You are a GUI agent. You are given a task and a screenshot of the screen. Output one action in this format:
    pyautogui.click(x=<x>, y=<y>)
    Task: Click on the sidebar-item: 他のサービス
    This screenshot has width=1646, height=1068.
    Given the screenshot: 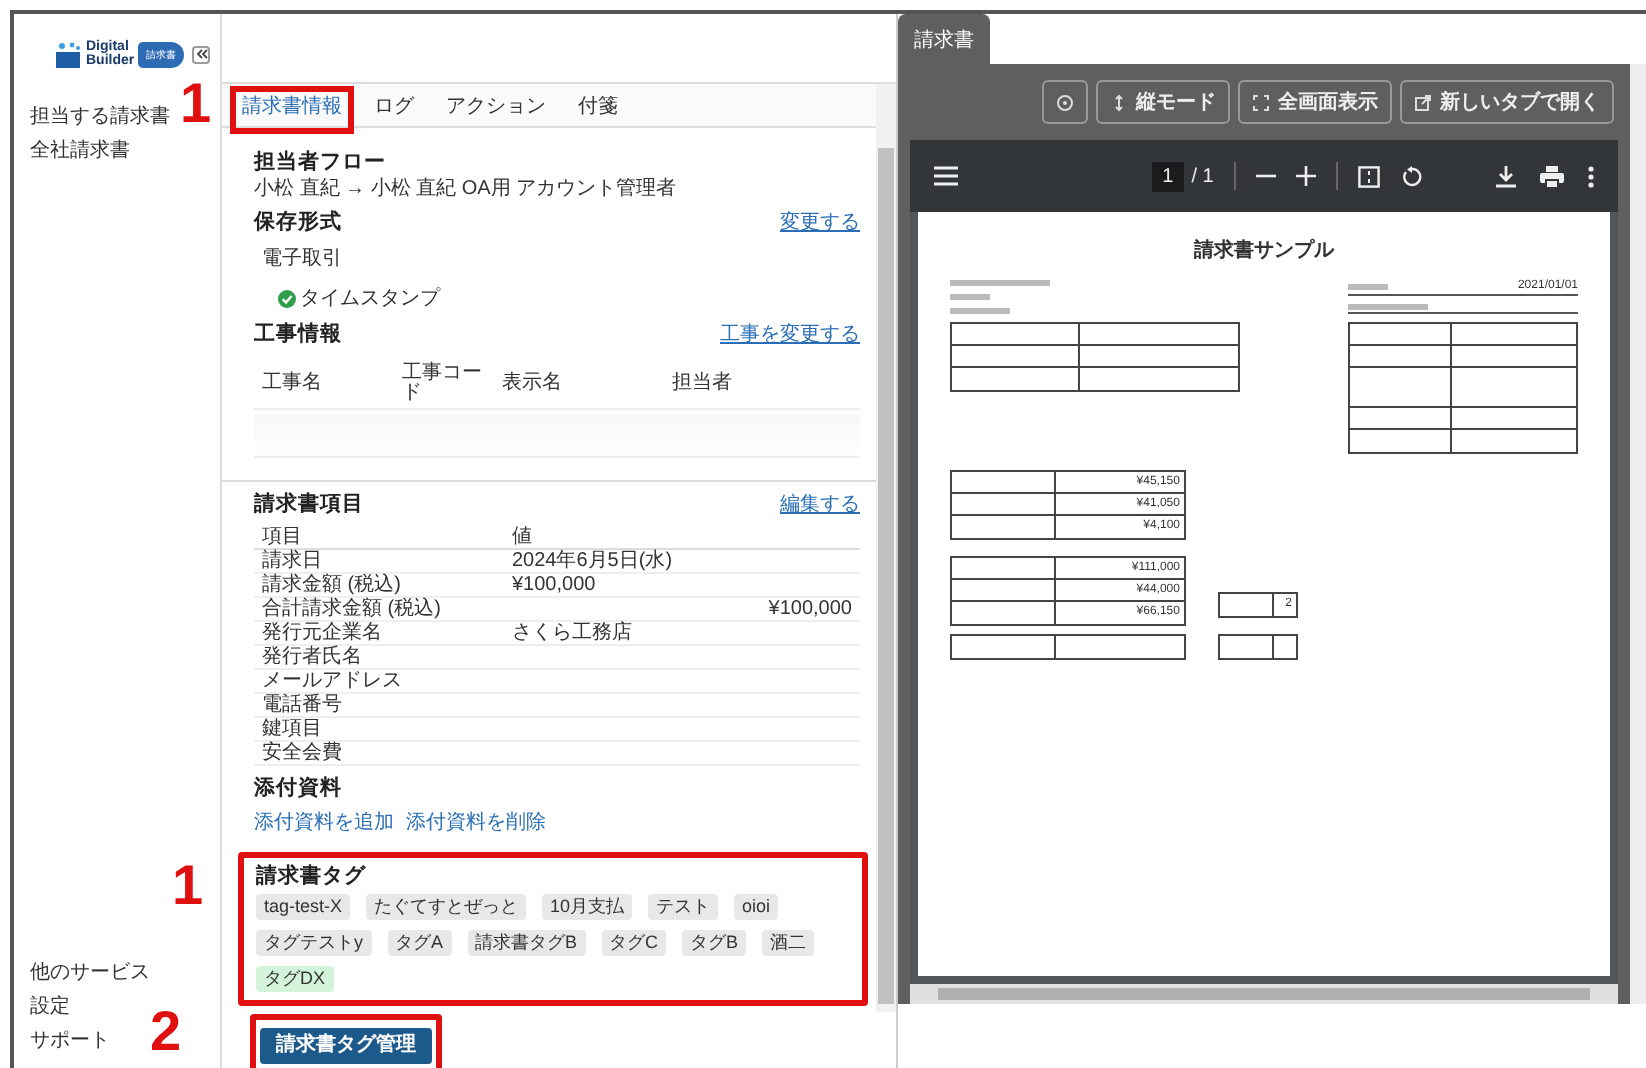 What is the action you would take?
    pyautogui.click(x=90, y=973)
    